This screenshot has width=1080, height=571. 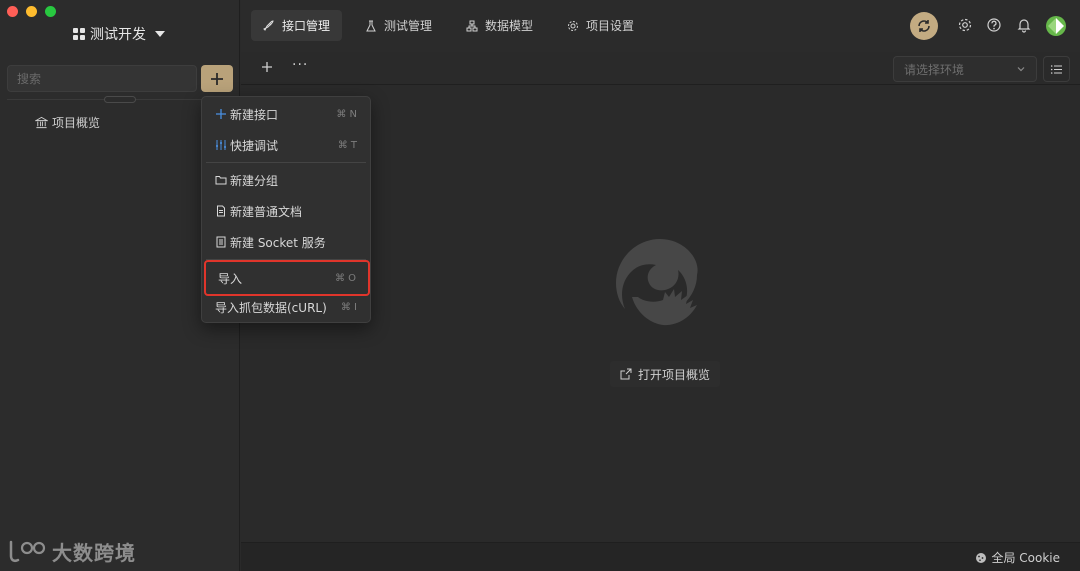 I want to click on help-icon, so click(x=994, y=25).